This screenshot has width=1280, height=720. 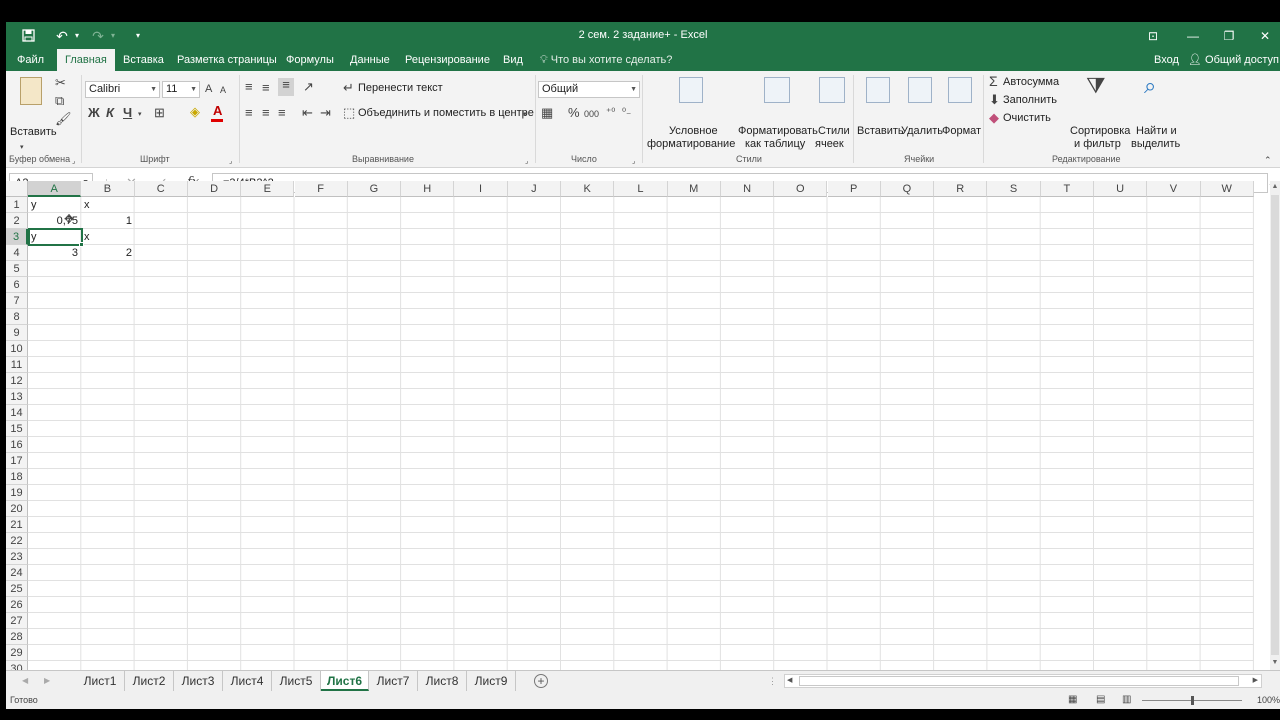 What do you see at coordinates (17, 637) in the screenshot?
I see `row-header-28: 28` at bounding box center [17, 637].